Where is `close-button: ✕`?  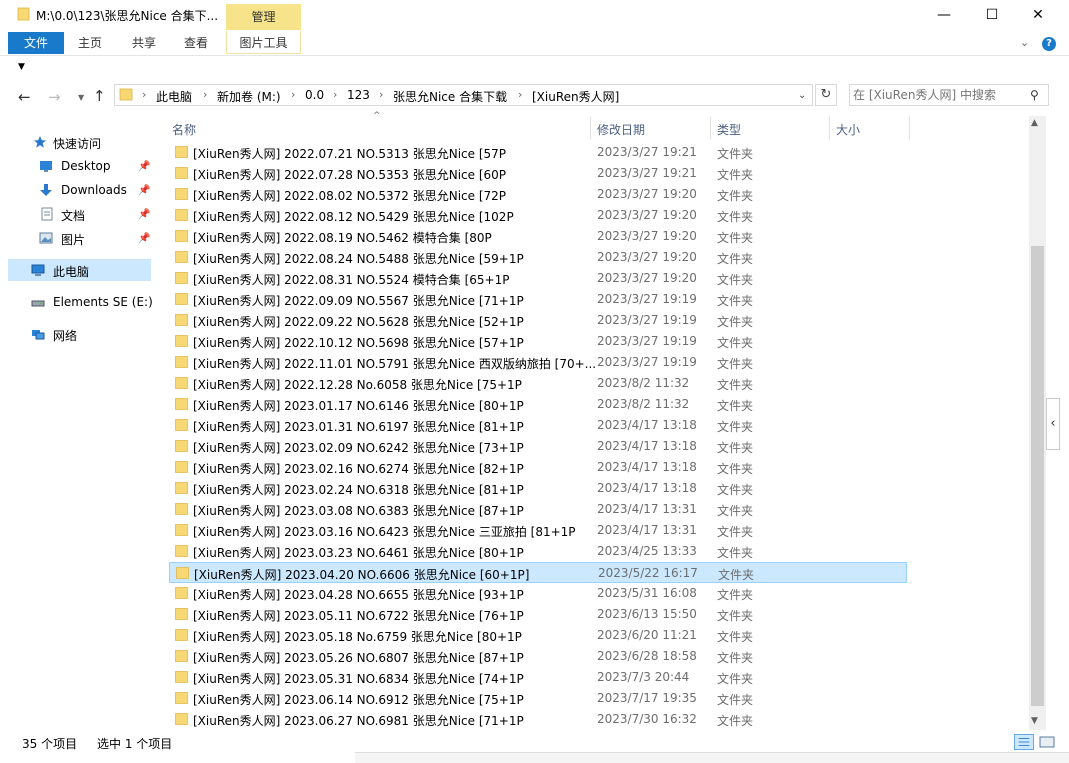
close-button: ✕ is located at coordinates (1038, 15).